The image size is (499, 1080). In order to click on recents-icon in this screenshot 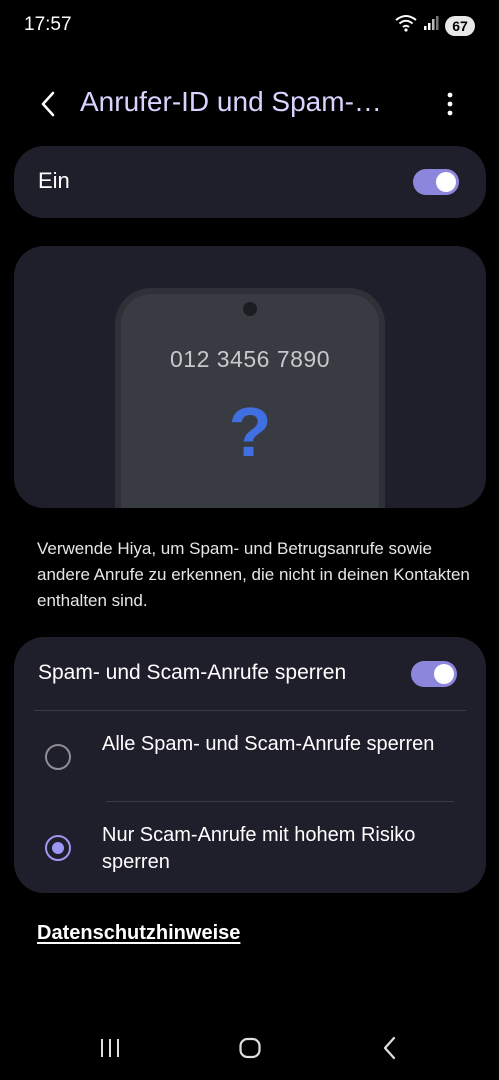, I will do `click(110, 1050)`.